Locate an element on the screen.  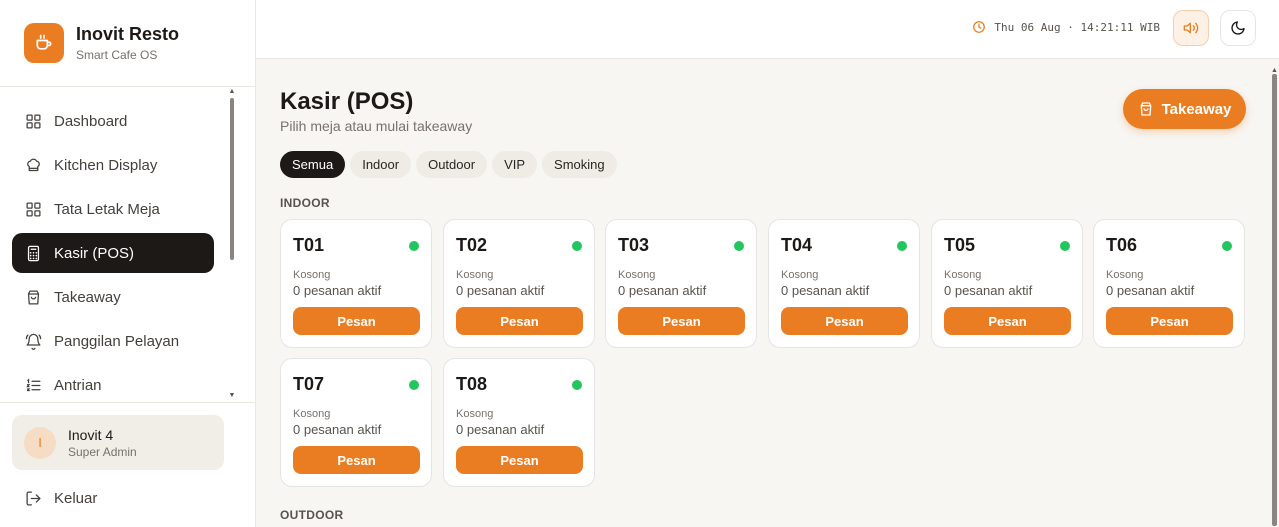
main-scrollbar: ▲ is located at coordinates (1274, 297).